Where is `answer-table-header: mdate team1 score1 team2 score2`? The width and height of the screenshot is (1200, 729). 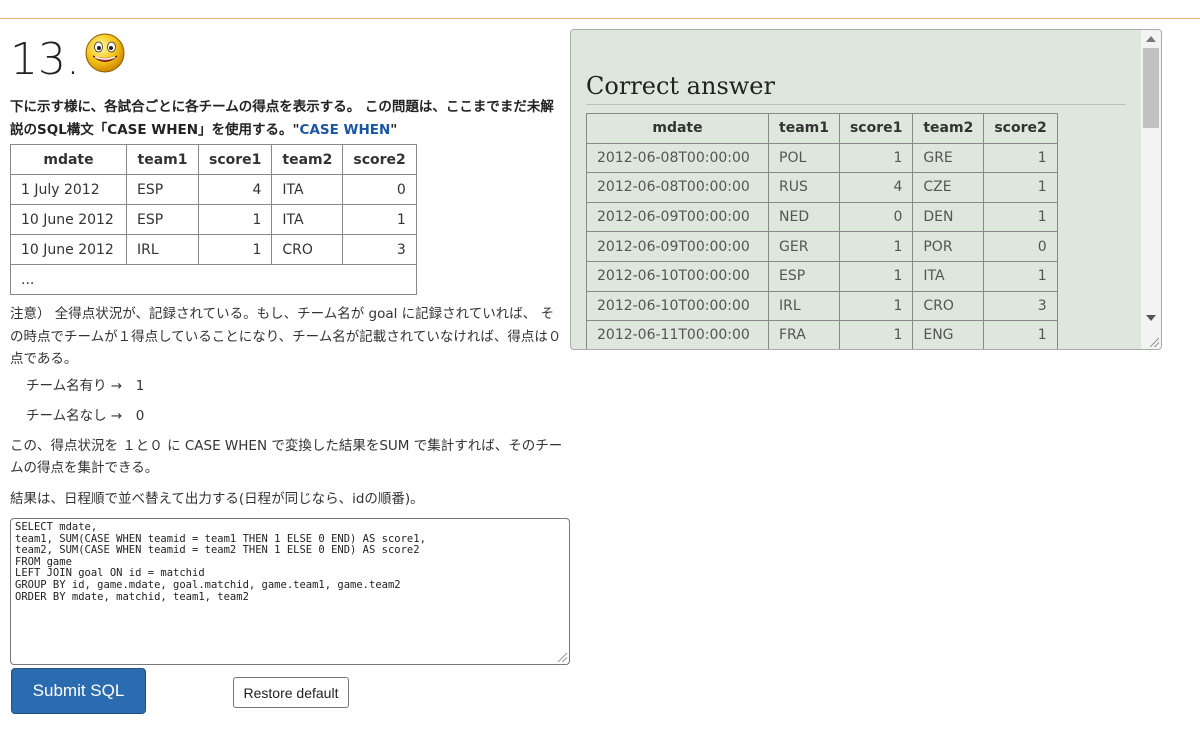
answer-table-header: mdate team1 score1 team2 score2 is located at coordinates (822, 128).